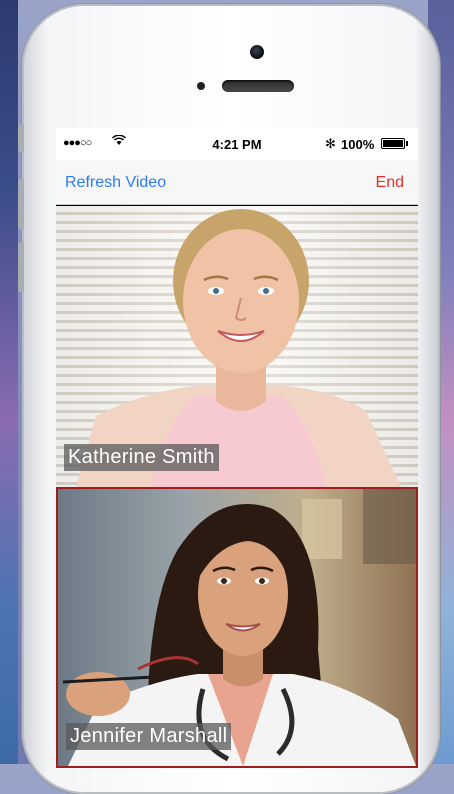 This screenshot has height=794, width=454. Describe the element at coordinates (115, 183) in the screenshot. I see `refresh-video-button: Refresh Video` at that location.